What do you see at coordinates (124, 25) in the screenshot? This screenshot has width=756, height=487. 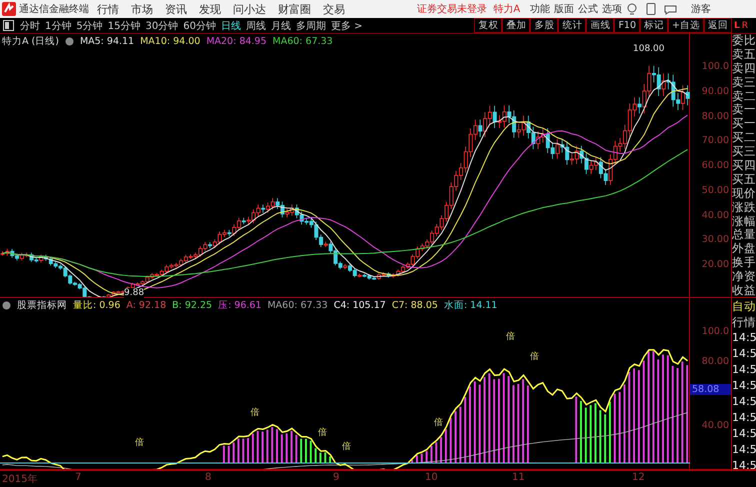 I see `period-tab: 15分钟` at bounding box center [124, 25].